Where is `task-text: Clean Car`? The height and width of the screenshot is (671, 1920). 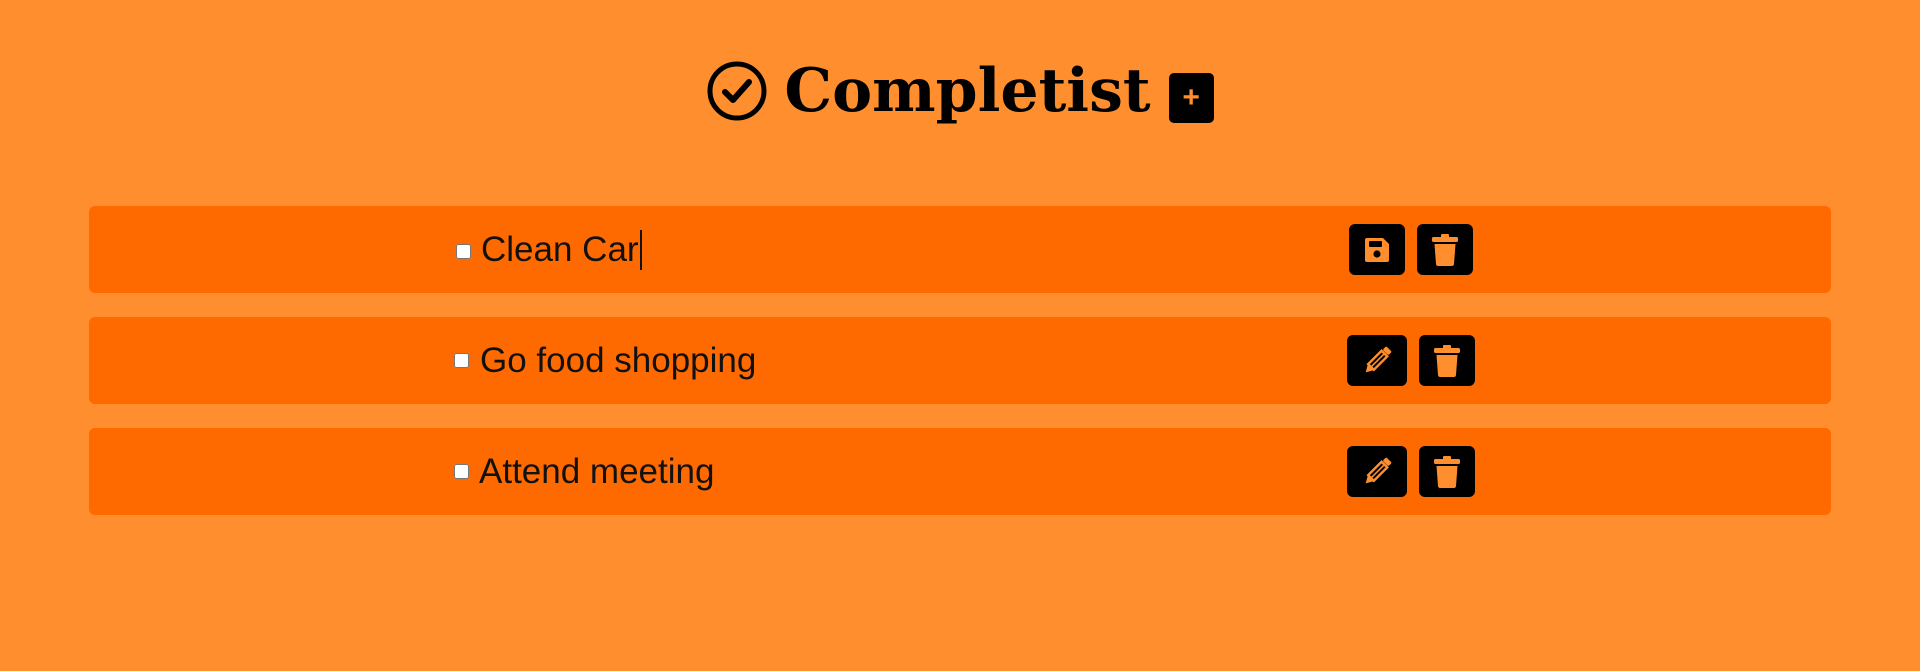
task-text: Clean Car is located at coordinates (560, 249).